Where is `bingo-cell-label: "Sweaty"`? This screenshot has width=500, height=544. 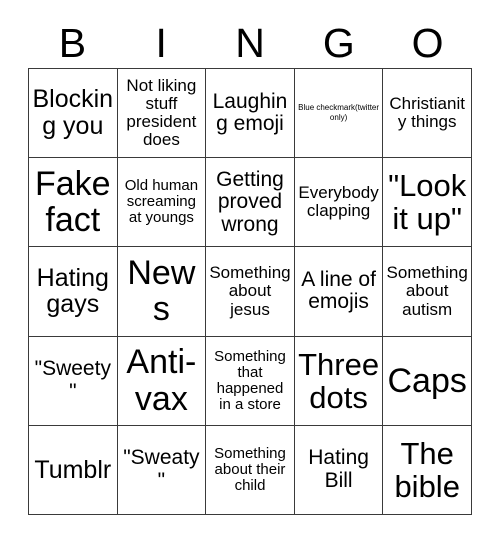
bingo-cell-label: "Sweaty" is located at coordinates (161, 469).